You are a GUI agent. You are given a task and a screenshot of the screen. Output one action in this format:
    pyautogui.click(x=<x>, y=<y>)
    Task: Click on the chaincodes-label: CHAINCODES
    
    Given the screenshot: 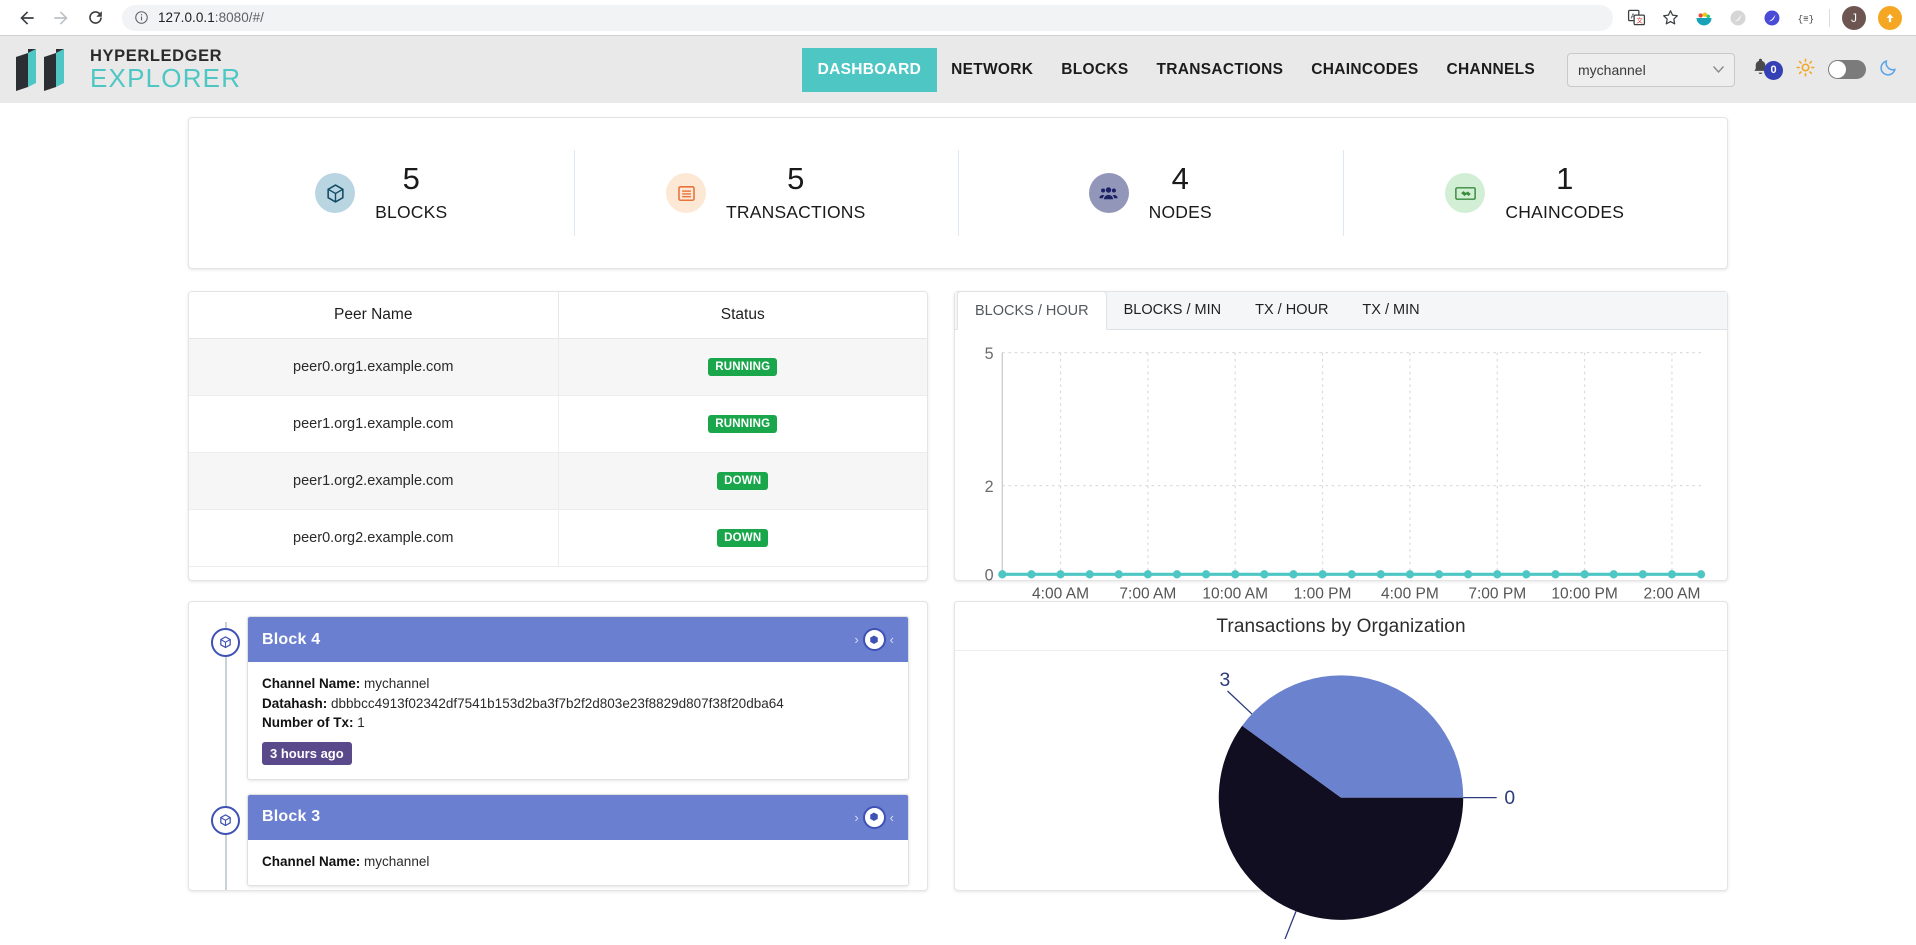 What is the action you would take?
    pyautogui.click(x=1565, y=212)
    